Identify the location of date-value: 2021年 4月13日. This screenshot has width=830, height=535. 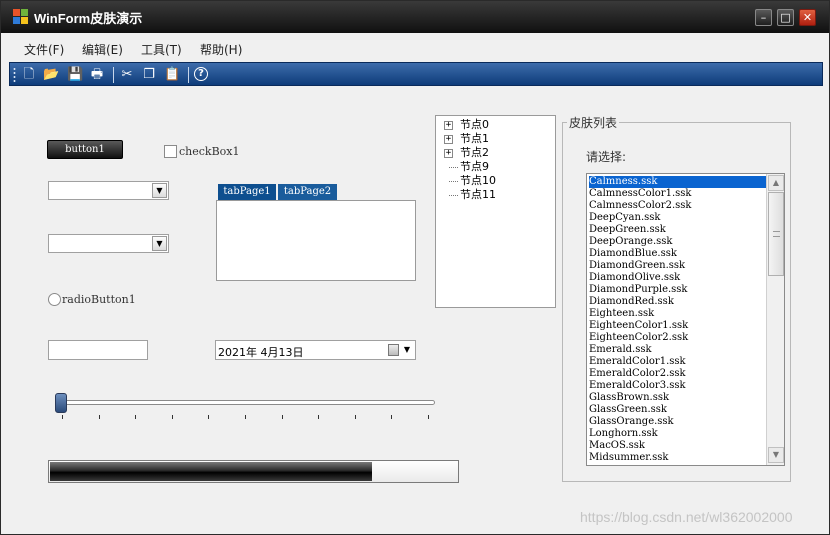
(261, 352).